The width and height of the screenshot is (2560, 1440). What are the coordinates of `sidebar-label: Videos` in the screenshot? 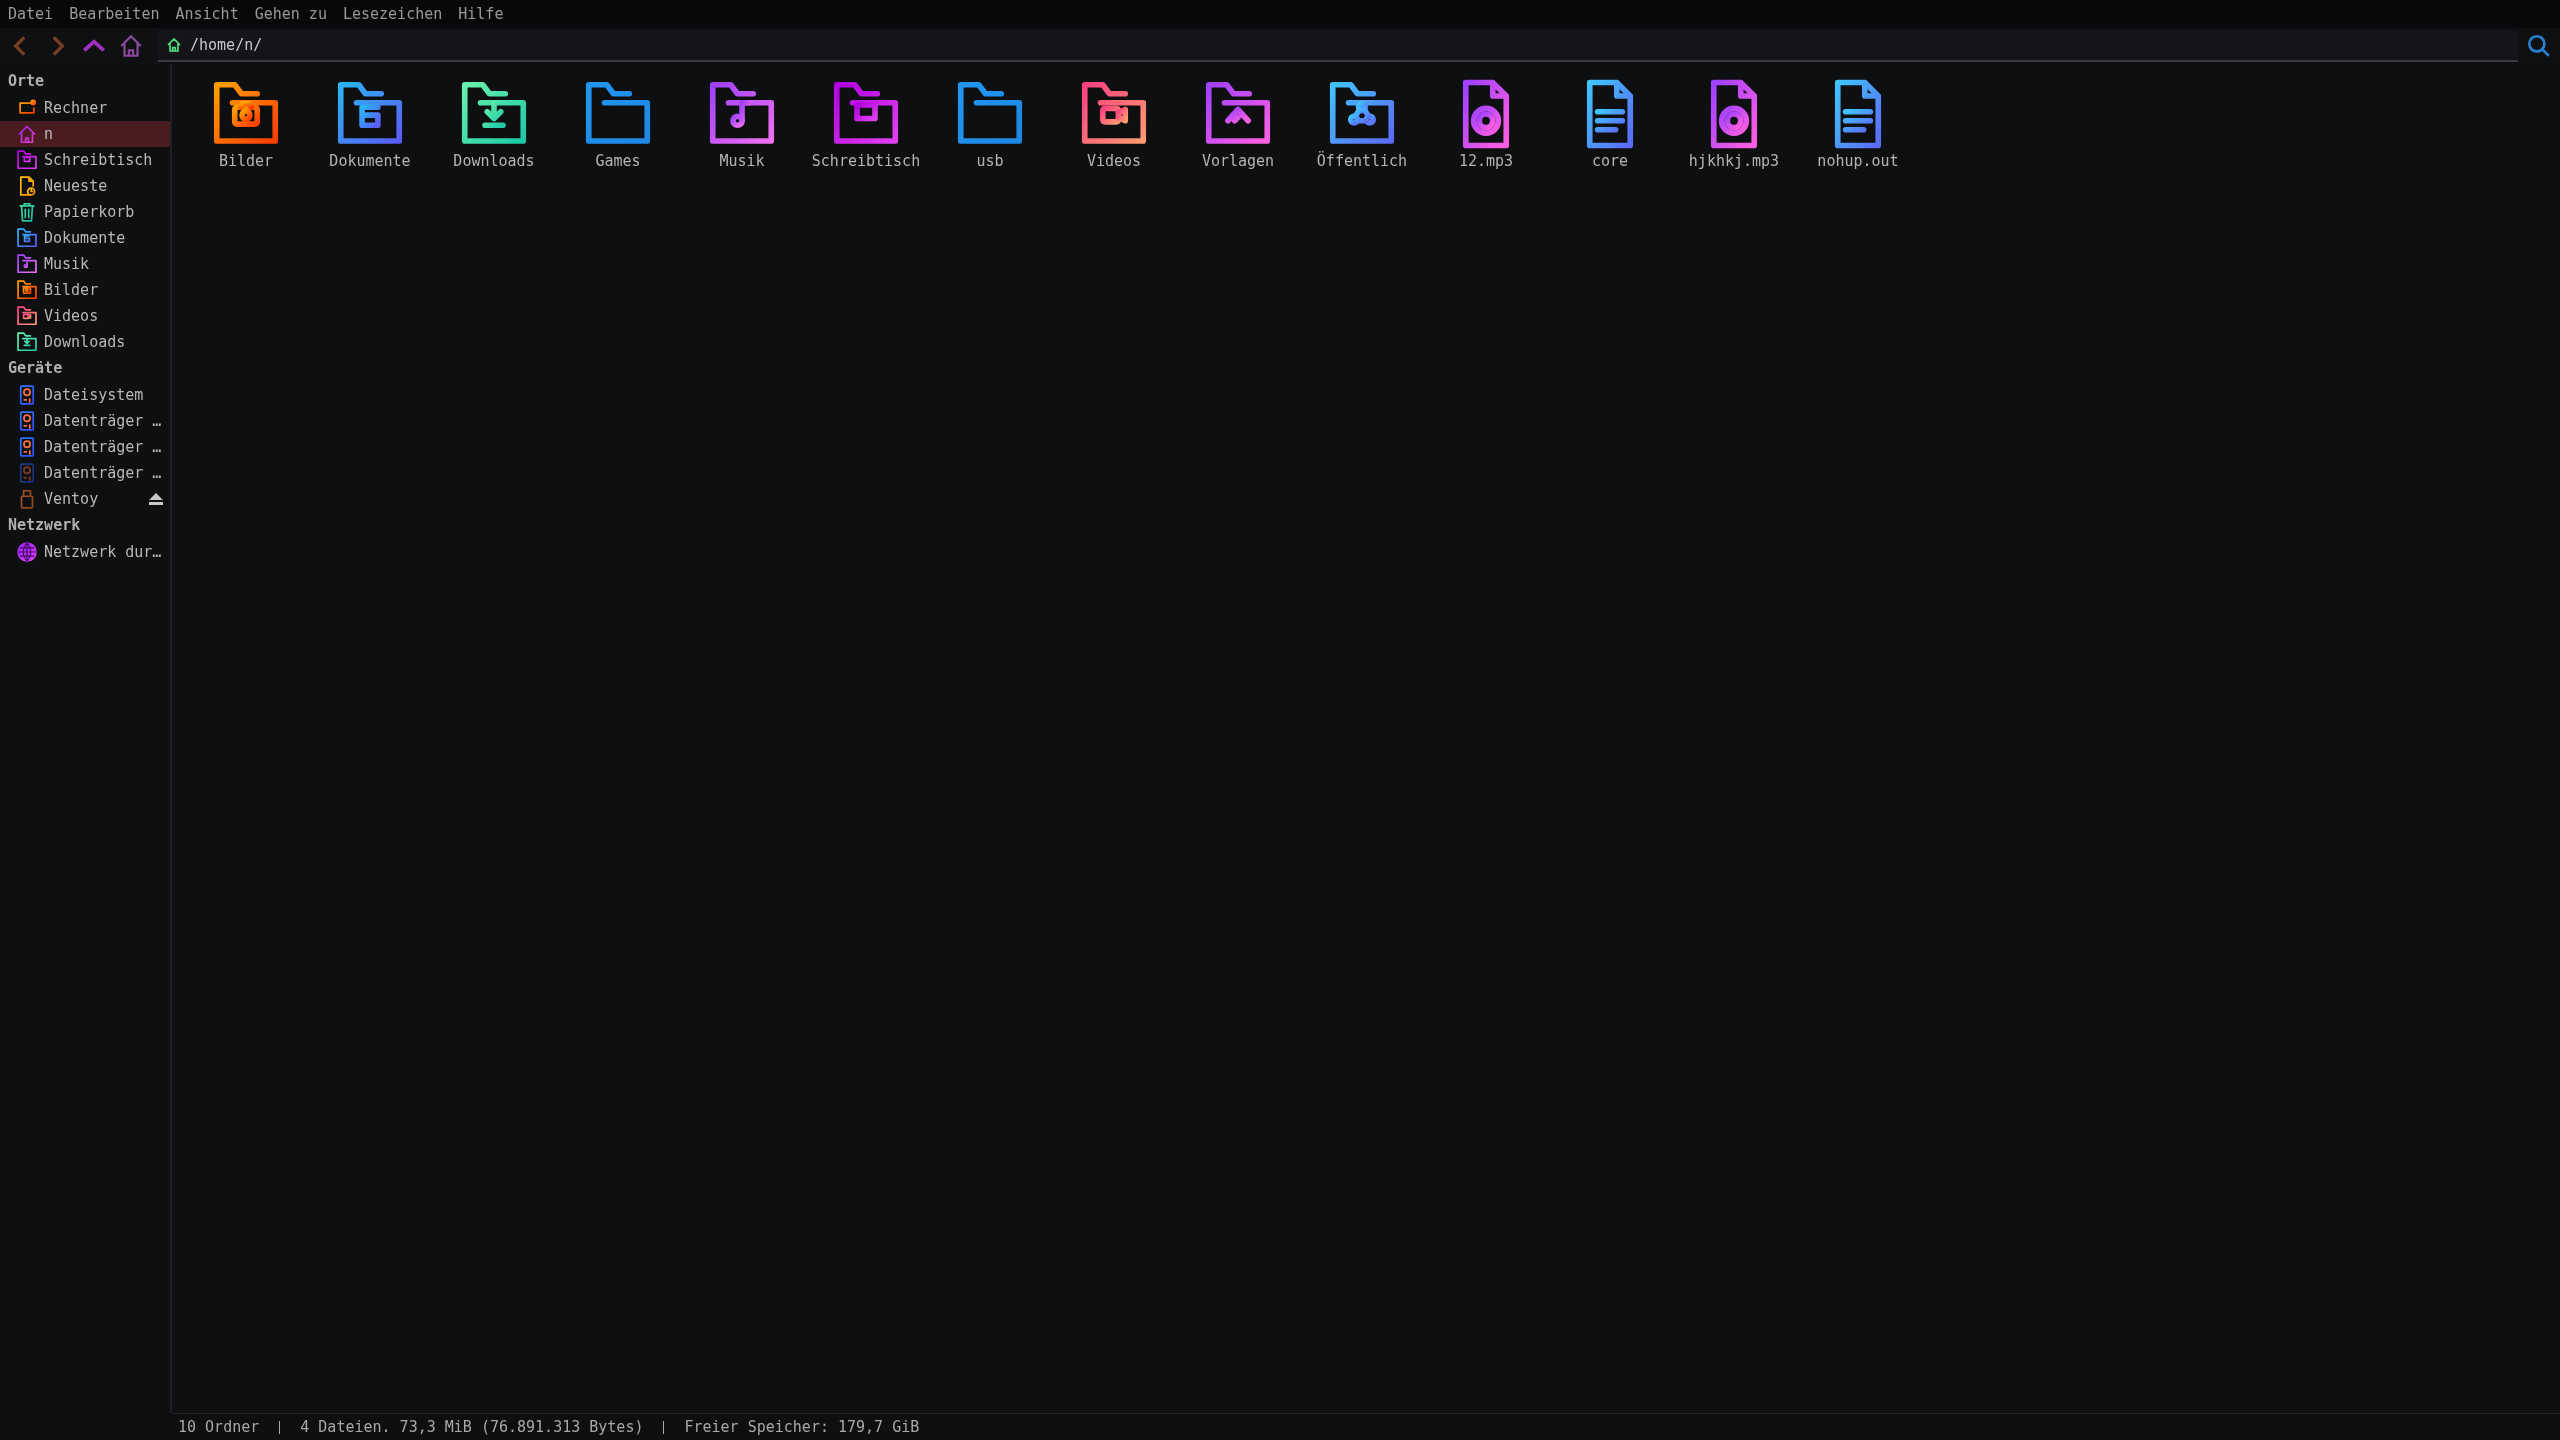 It's located at (72, 316).